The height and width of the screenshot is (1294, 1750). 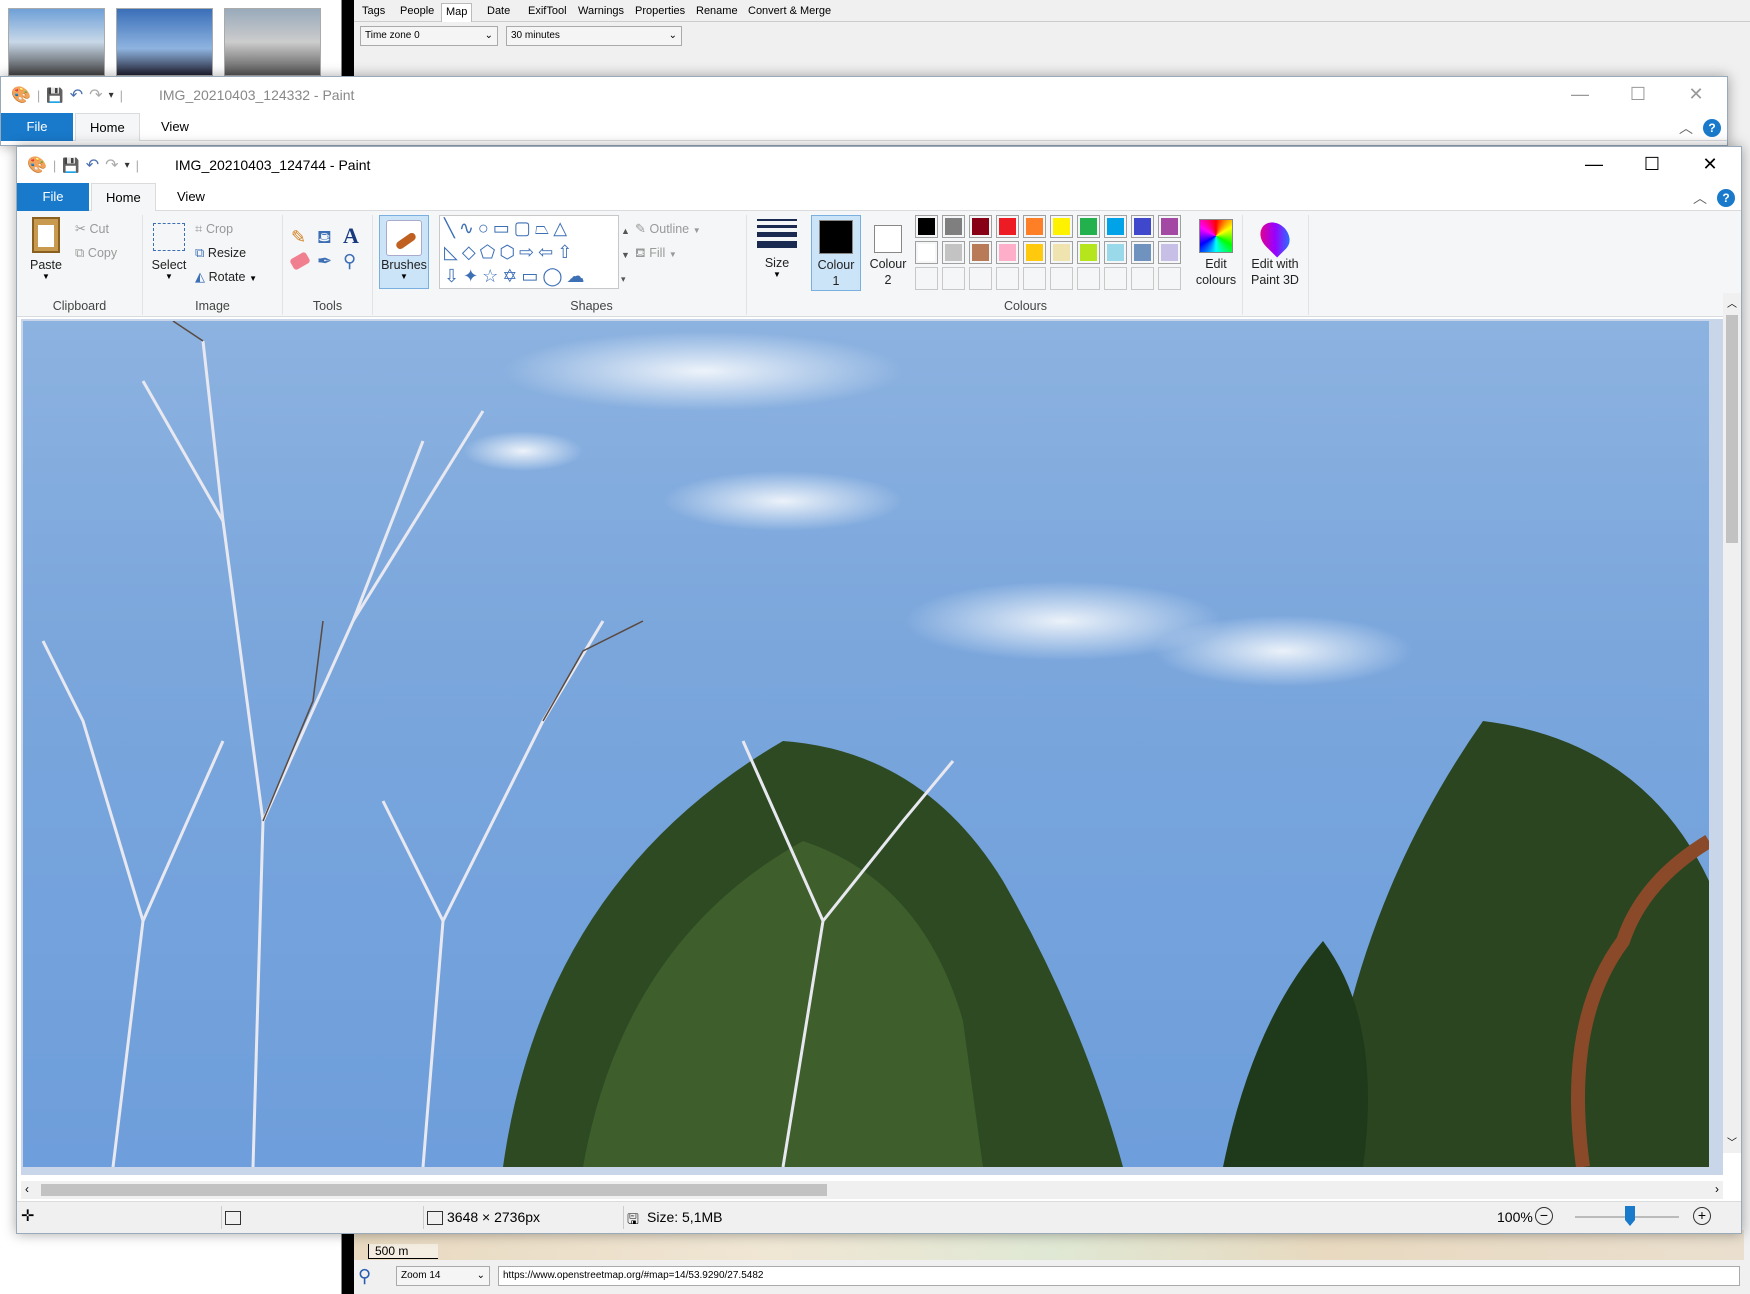 What do you see at coordinates (547, 12) in the screenshot?
I see `tab-exiftool: ExifTool` at bounding box center [547, 12].